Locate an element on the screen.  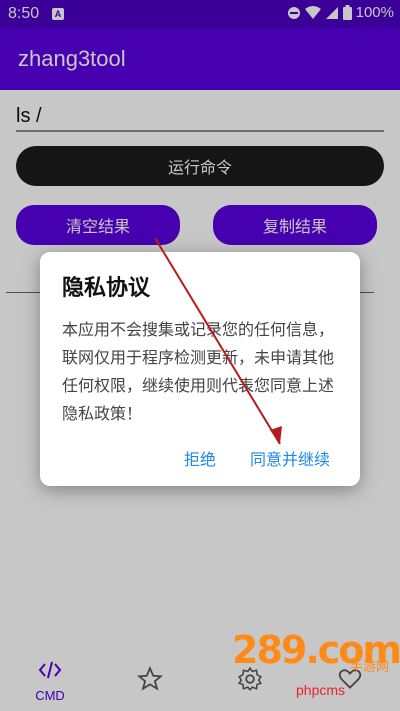
reject-button: 拒绝 is located at coordinates (200, 458).